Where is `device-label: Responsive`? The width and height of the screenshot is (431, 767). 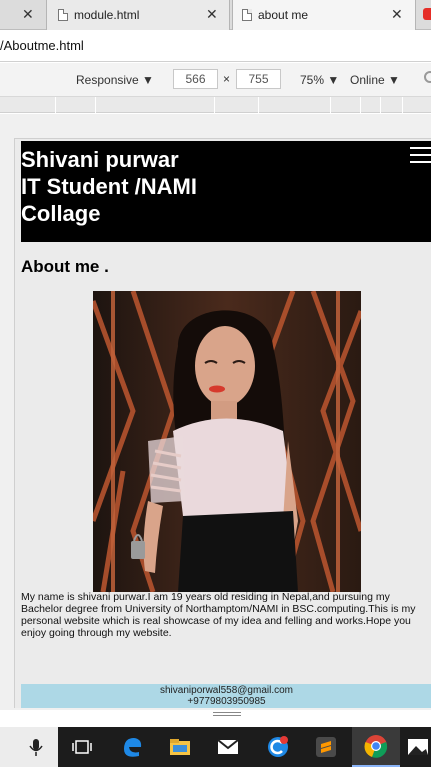
device-label: Responsive is located at coordinates (107, 80).